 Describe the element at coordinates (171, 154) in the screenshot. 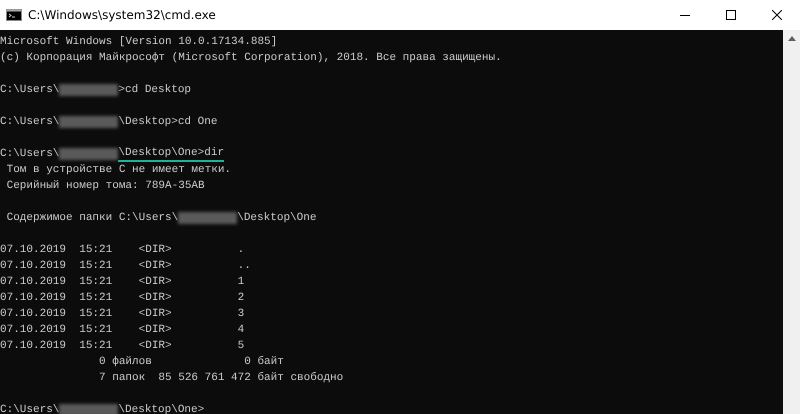

I see `underlined-console-text: \Desktop\One>dir` at that location.